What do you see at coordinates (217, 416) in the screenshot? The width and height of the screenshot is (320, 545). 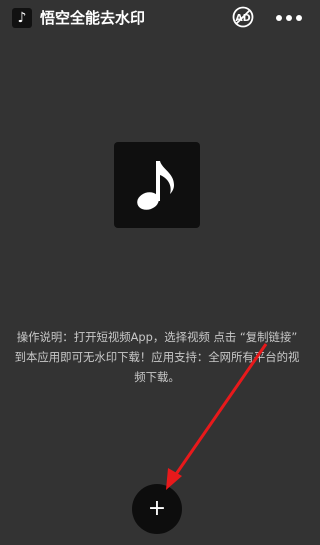 I see `red-arrow-annotation` at bounding box center [217, 416].